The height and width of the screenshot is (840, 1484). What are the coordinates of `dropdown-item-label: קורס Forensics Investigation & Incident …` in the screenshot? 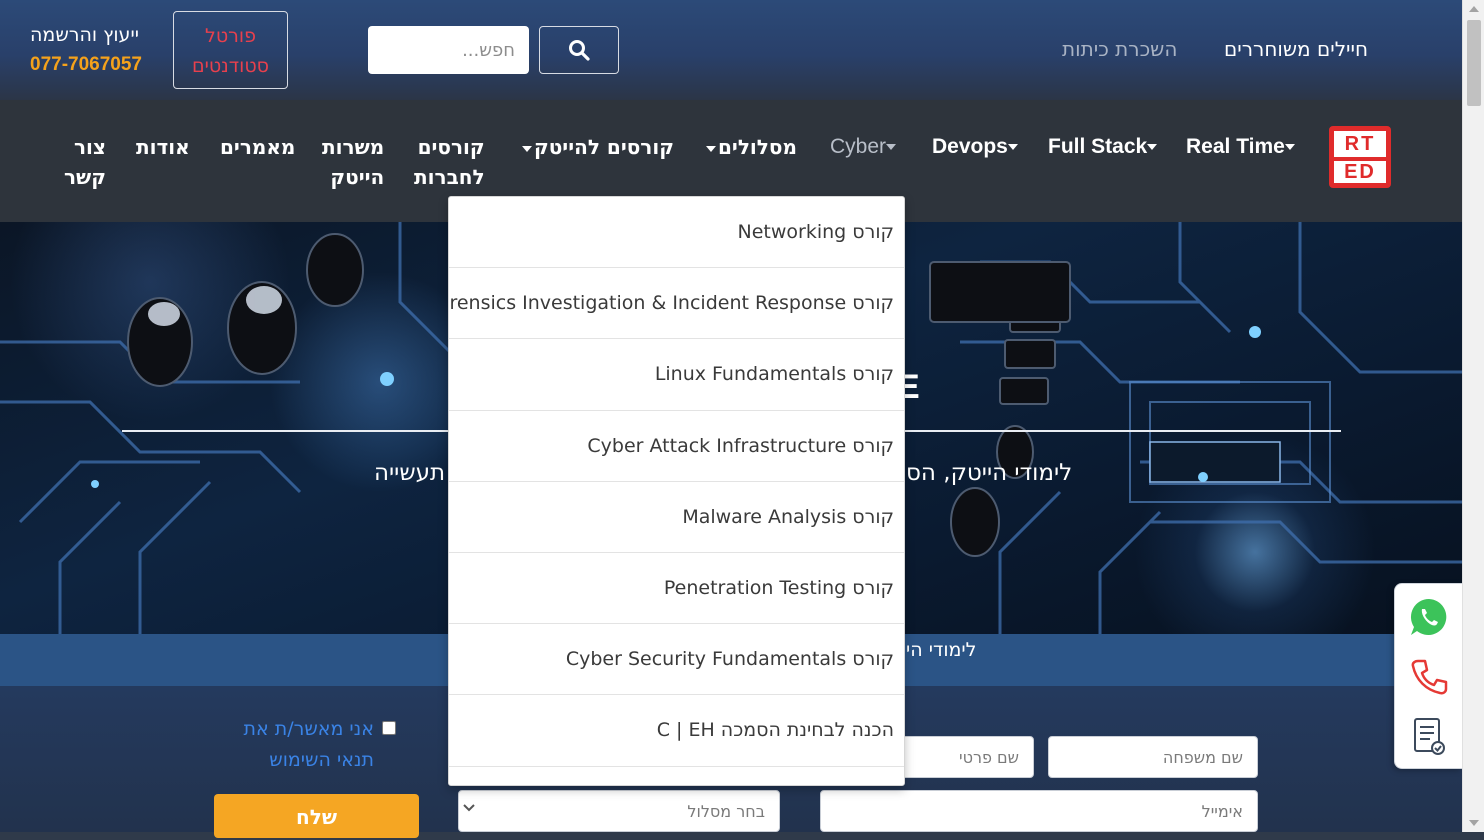 It's located at (671, 303).